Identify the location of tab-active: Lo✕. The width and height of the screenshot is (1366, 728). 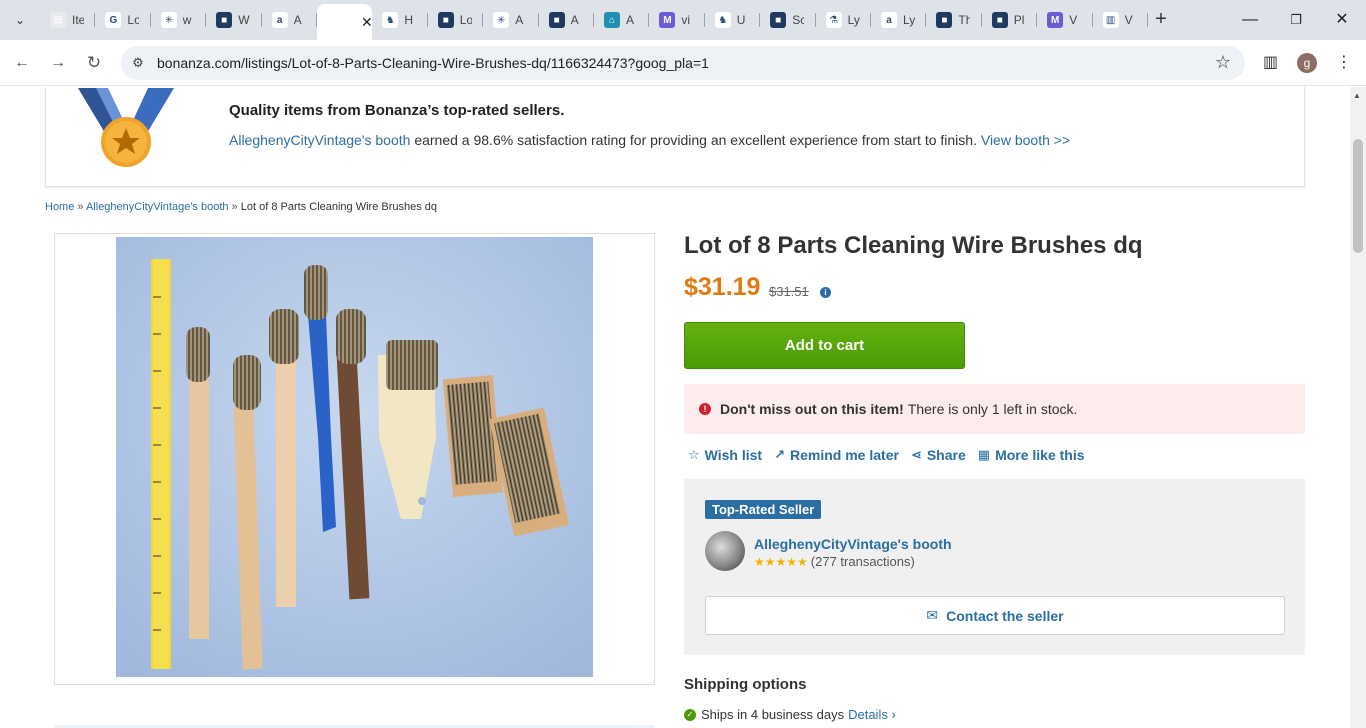
(345, 22).